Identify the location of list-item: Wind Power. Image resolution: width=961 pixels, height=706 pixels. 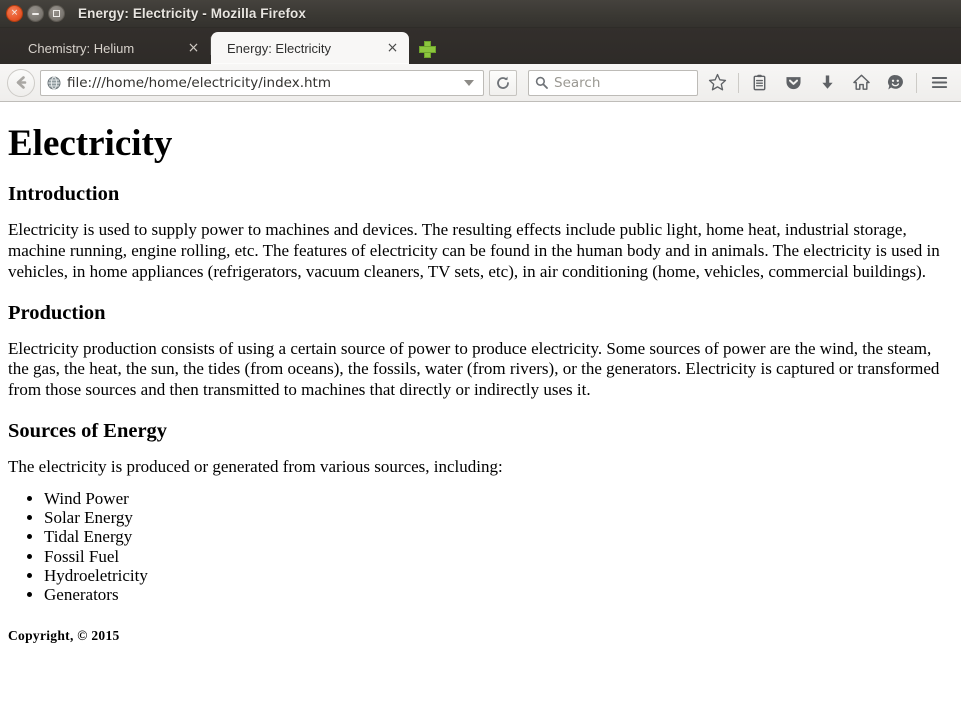
(498, 498).